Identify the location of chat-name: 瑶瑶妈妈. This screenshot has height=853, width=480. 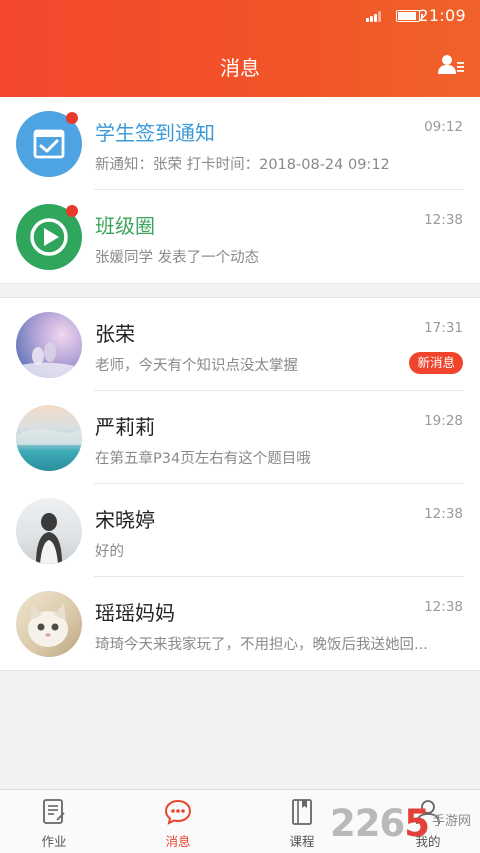
(135, 613).